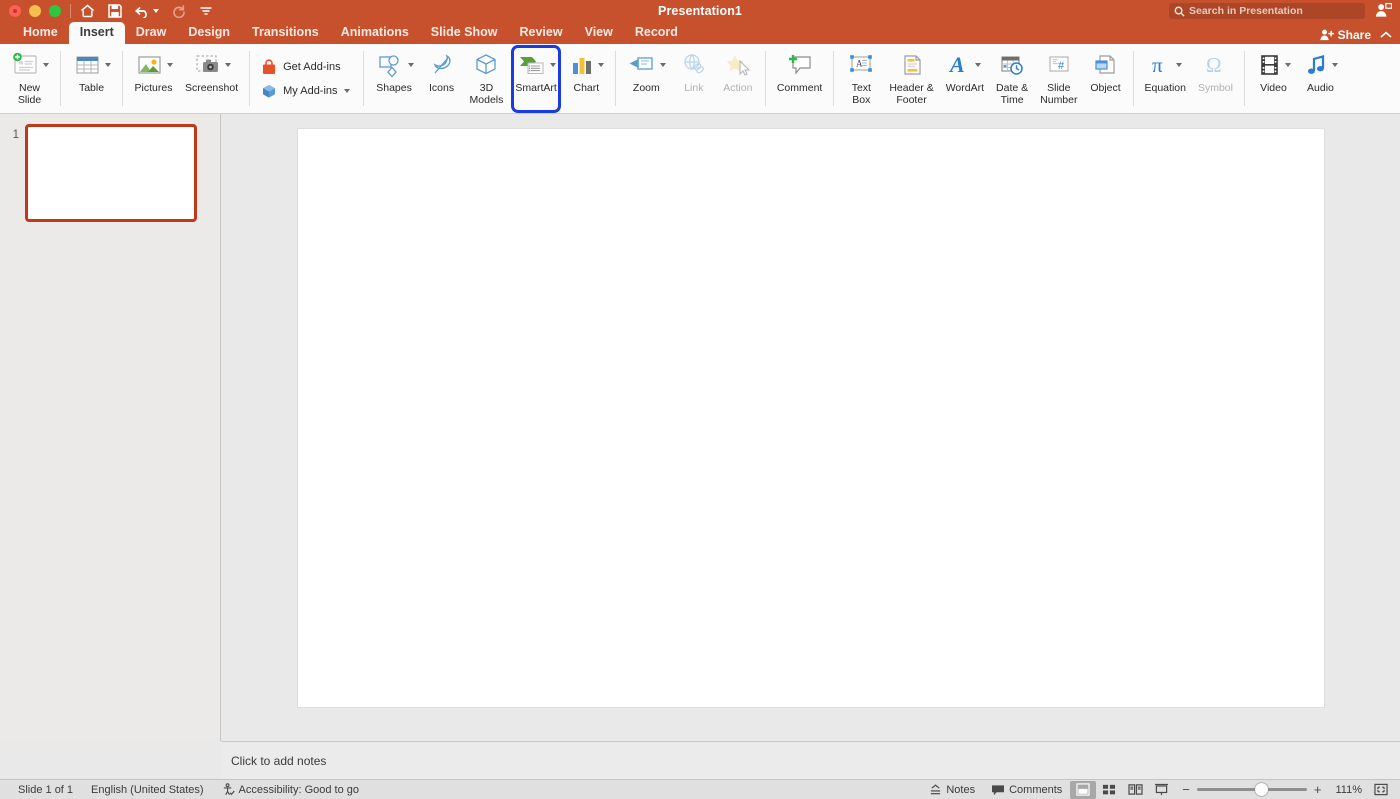 This screenshot has width=1400, height=799. Describe the element at coordinates (29, 65) in the screenshot. I see `new-slide-icon` at that location.